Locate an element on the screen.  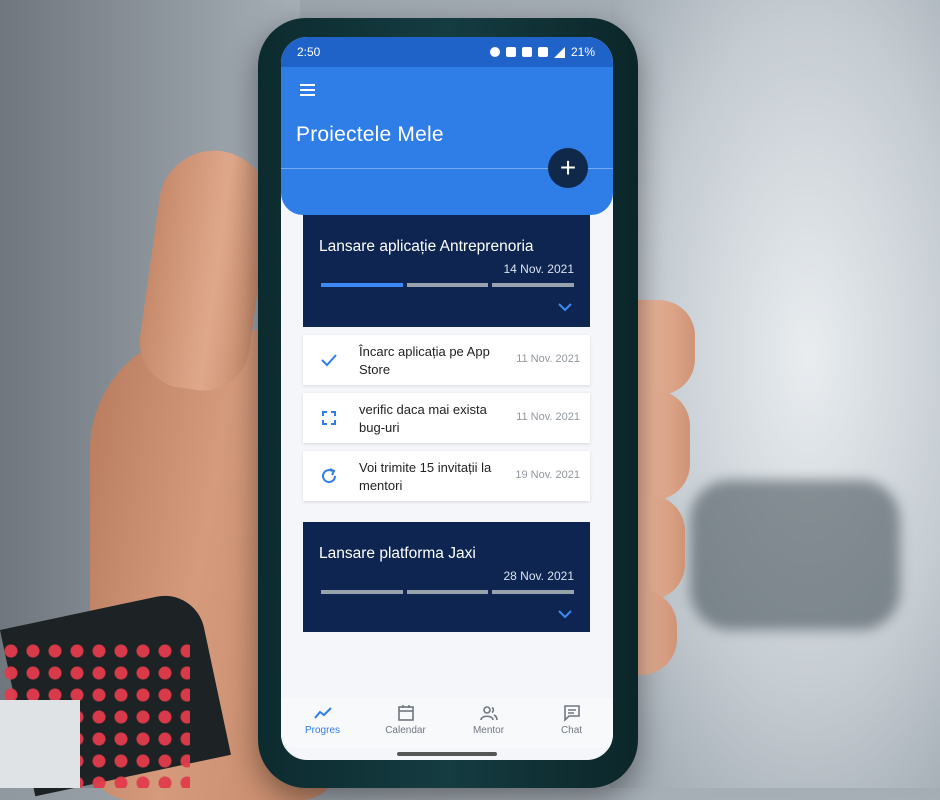
nav-tab-progres: Progres is located at coordinates (323, 720).